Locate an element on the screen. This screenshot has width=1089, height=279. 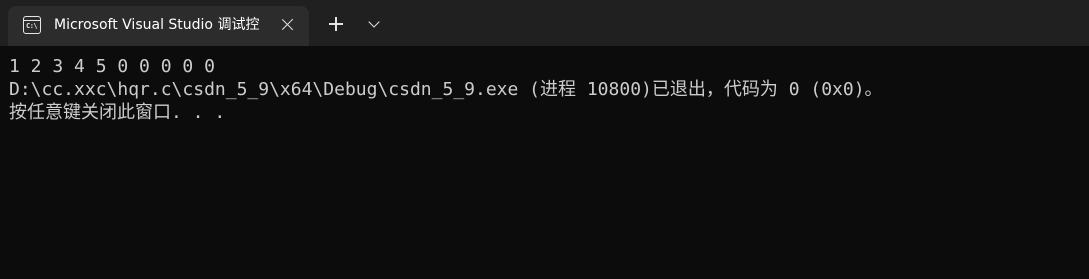
console-line: 按任意键关闭此窗口. . . is located at coordinates (117, 112).